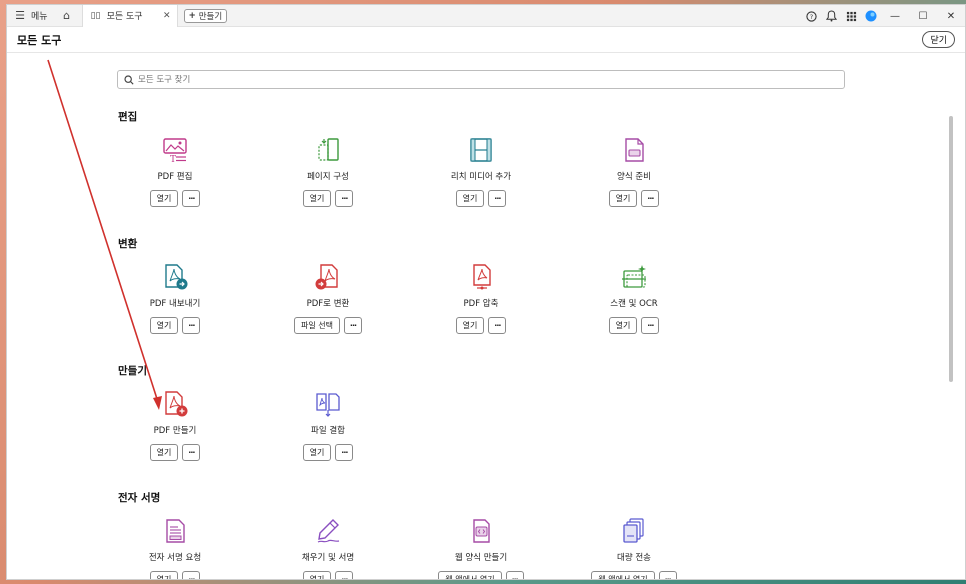 This screenshot has width=966, height=584. Describe the element at coordinates (951, 16) in the screenshot. I see `window-close-icon: ✕` at that location.